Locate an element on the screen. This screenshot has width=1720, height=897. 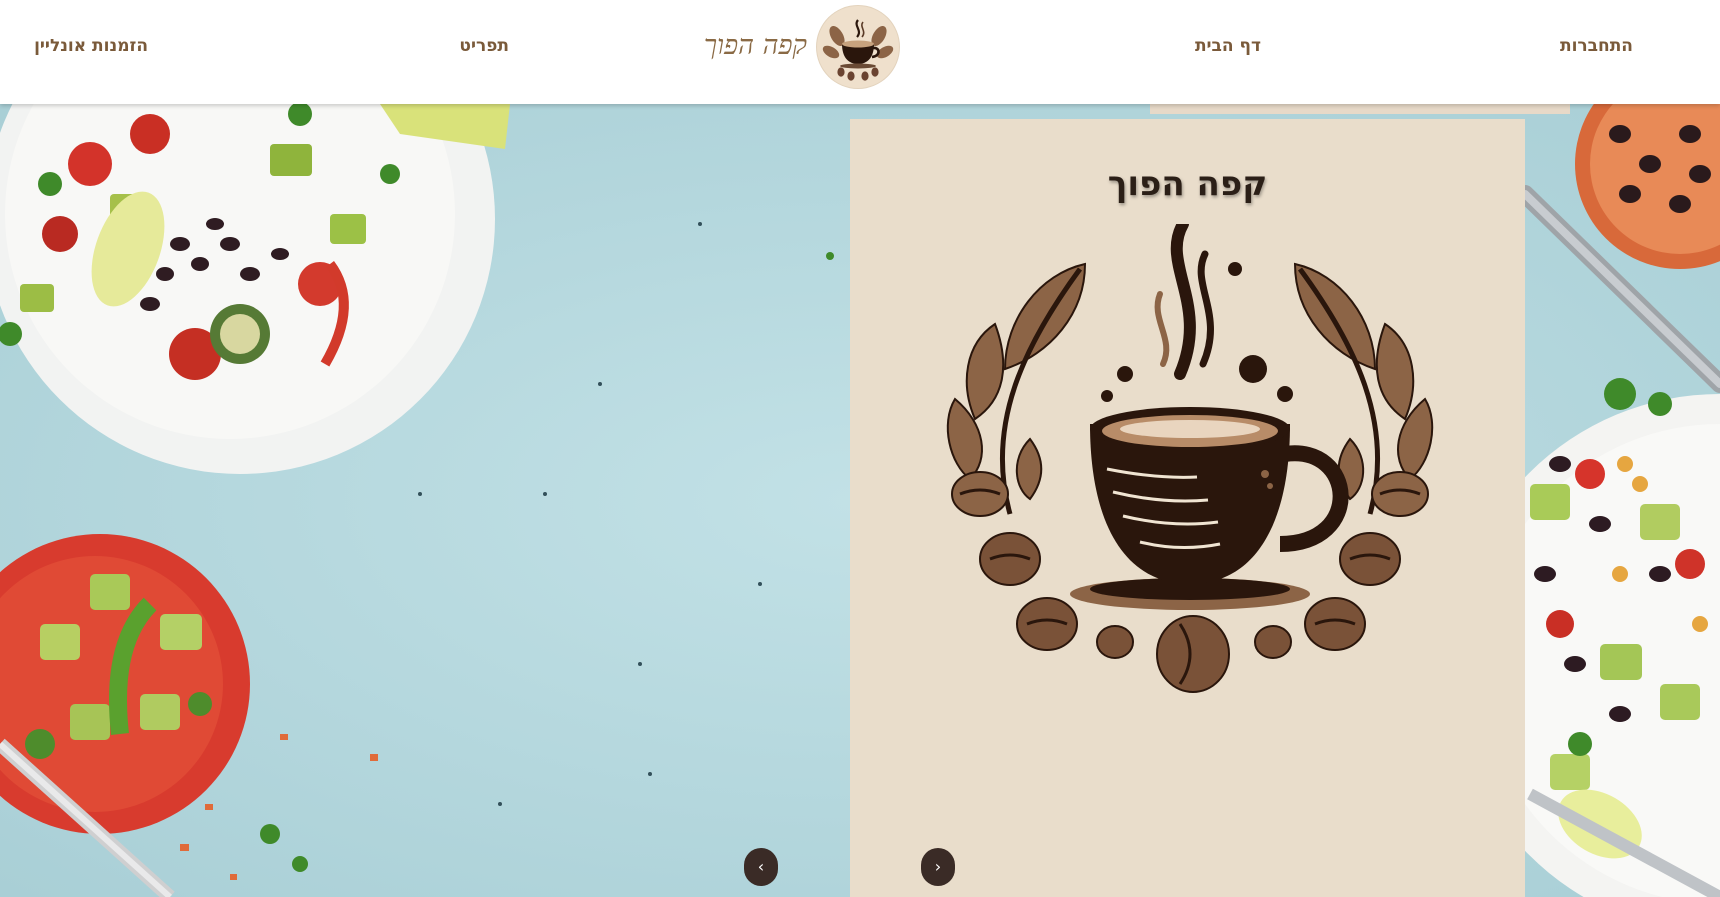
chevron-left-icon: ‹ is located at coordinates (761, 866).